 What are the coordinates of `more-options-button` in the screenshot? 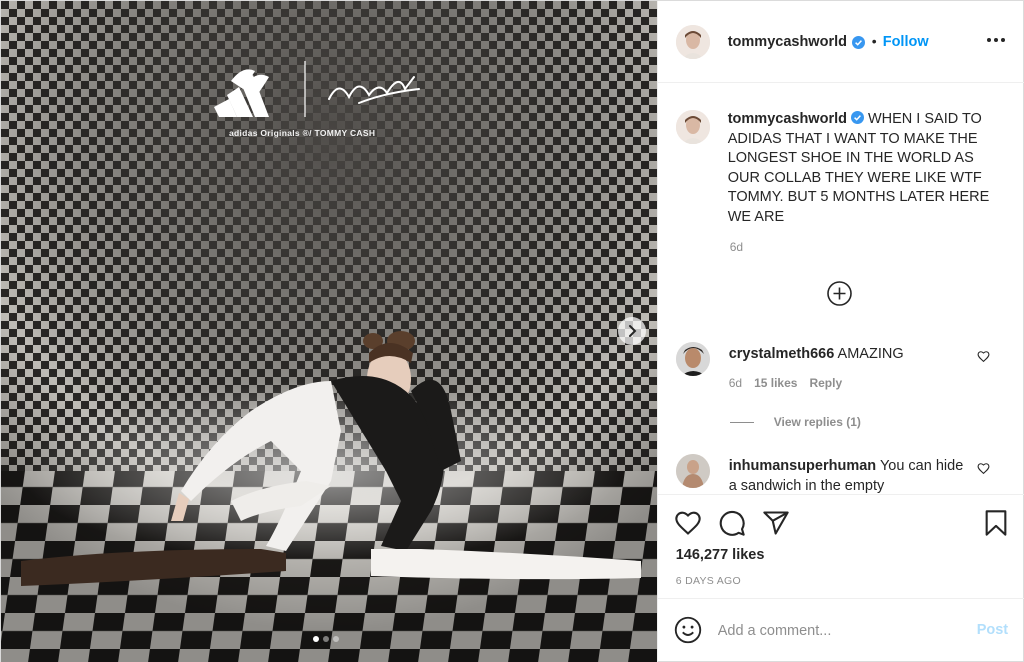 It's located at (997, 40).